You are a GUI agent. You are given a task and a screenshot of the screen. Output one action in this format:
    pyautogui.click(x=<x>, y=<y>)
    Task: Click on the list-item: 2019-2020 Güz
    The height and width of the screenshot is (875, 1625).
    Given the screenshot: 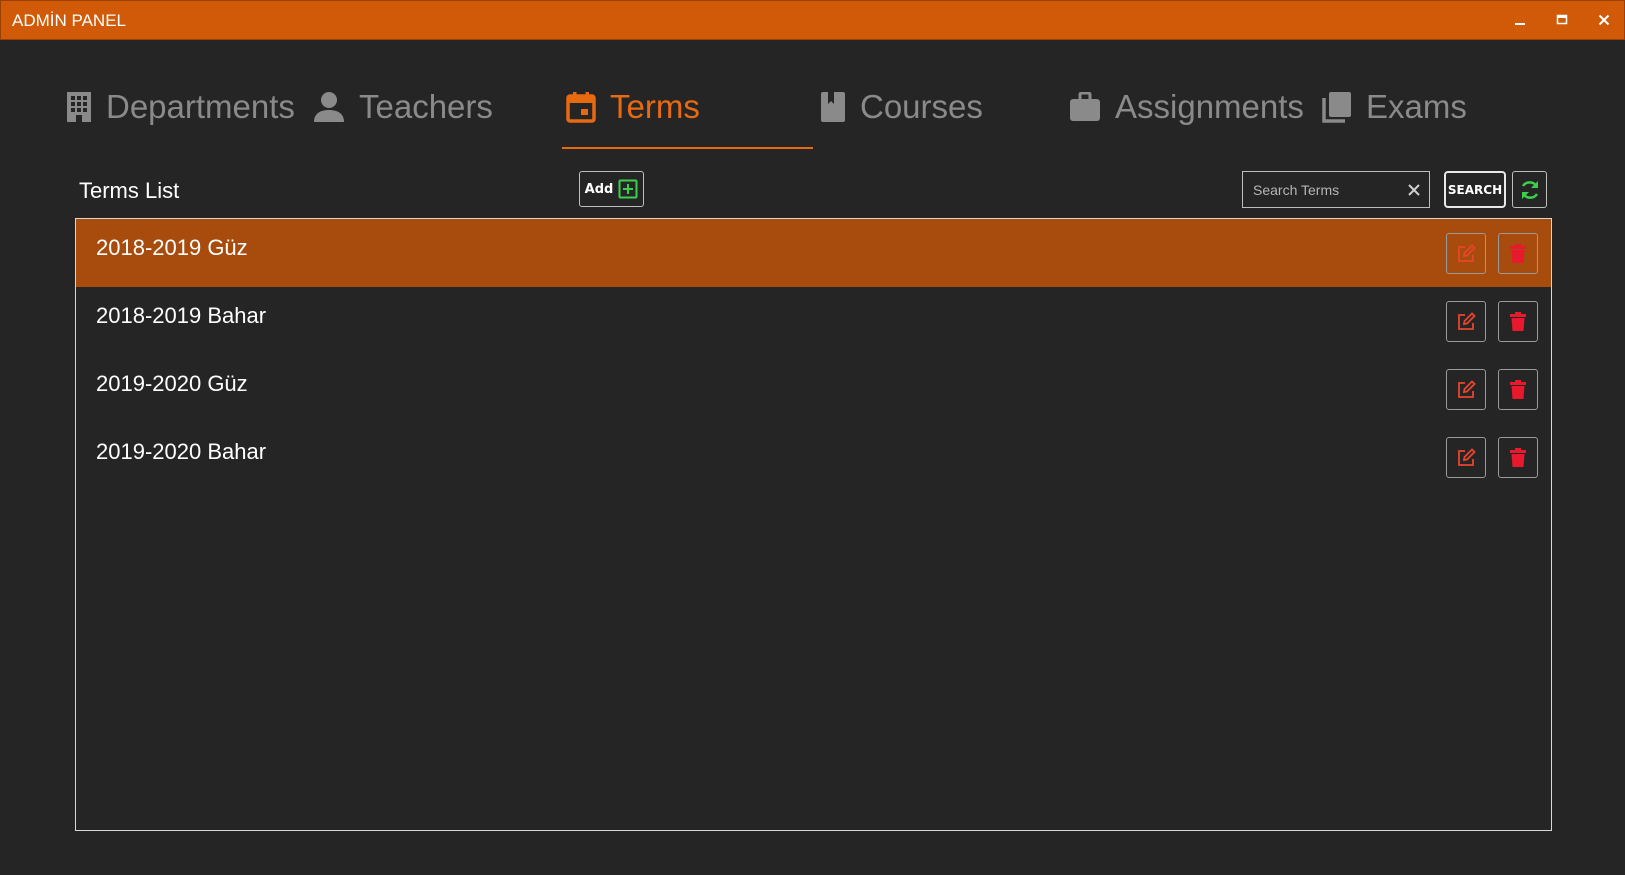 What is the action you would take?
    pyautogui.click(x=813, y=389)
    